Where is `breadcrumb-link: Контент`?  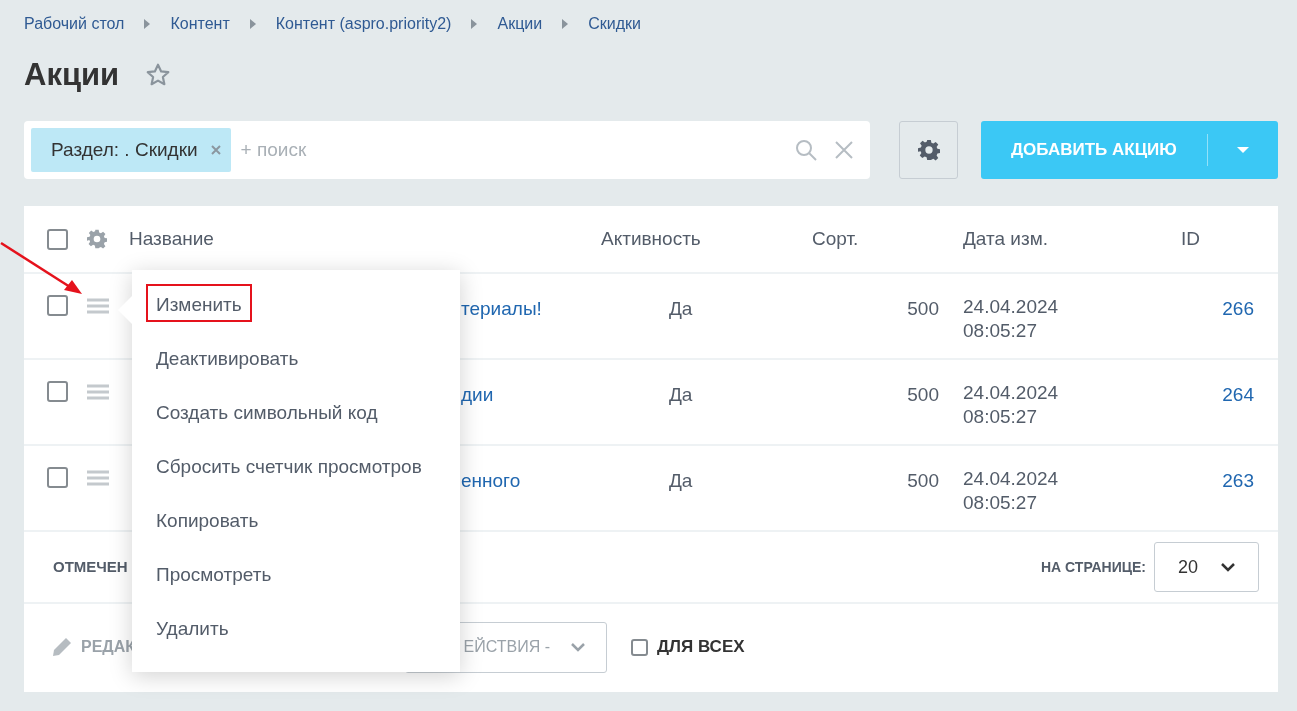
breadcrumb-link: Контент is located at coordinates (200, 23).